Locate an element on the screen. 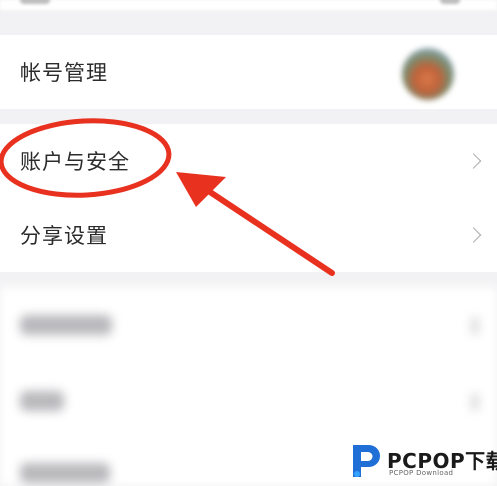 This screenshot has height=486, width=497. user-avatar is located at coordinates (428, 74).